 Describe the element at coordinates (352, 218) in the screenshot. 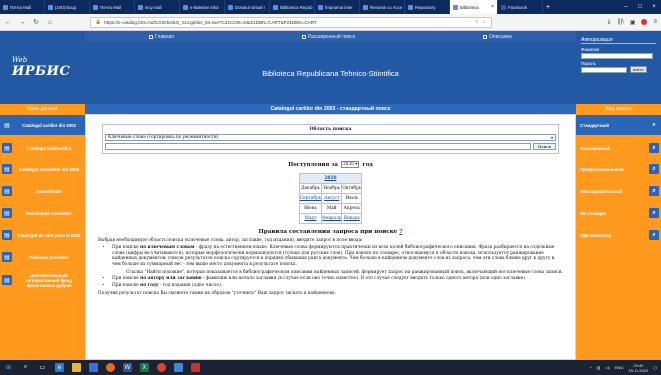

I see `month-link: Январь` at that location.